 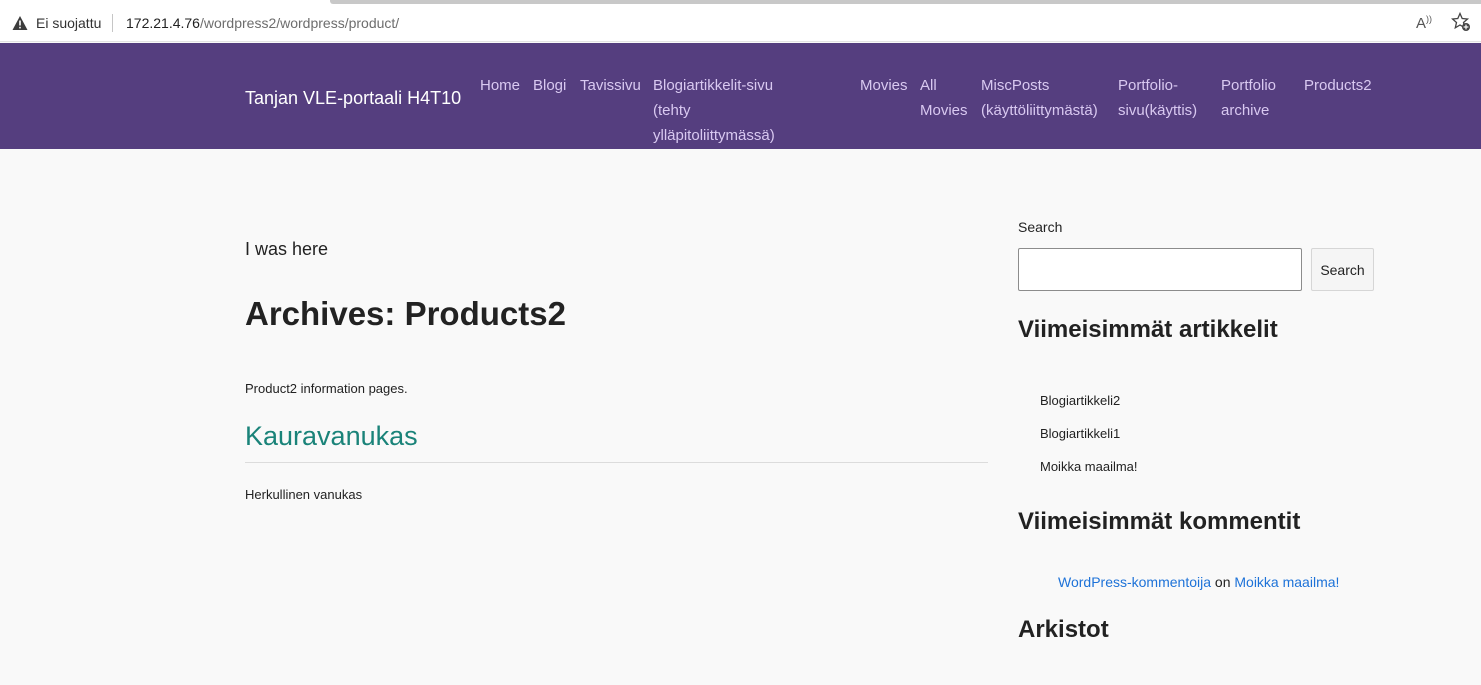 What do you see at coordinates (714, 135) in the screenshot?
I see `nav-label-line2: ylläpitoliittymässä)` at bounding box center [714, 135].